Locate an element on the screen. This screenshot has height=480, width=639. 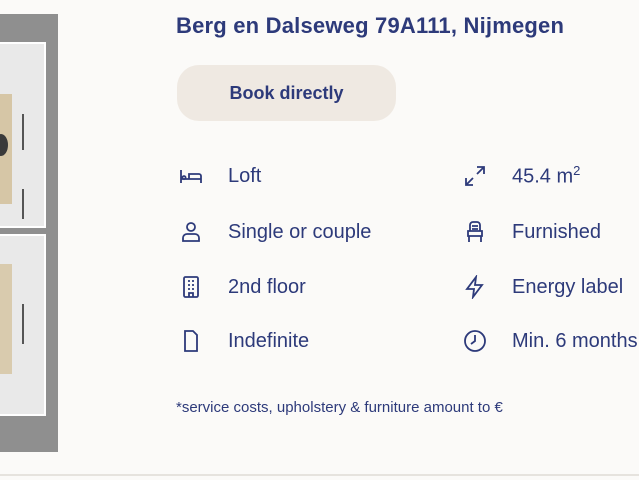
divider is located at coordinates (319, 475).